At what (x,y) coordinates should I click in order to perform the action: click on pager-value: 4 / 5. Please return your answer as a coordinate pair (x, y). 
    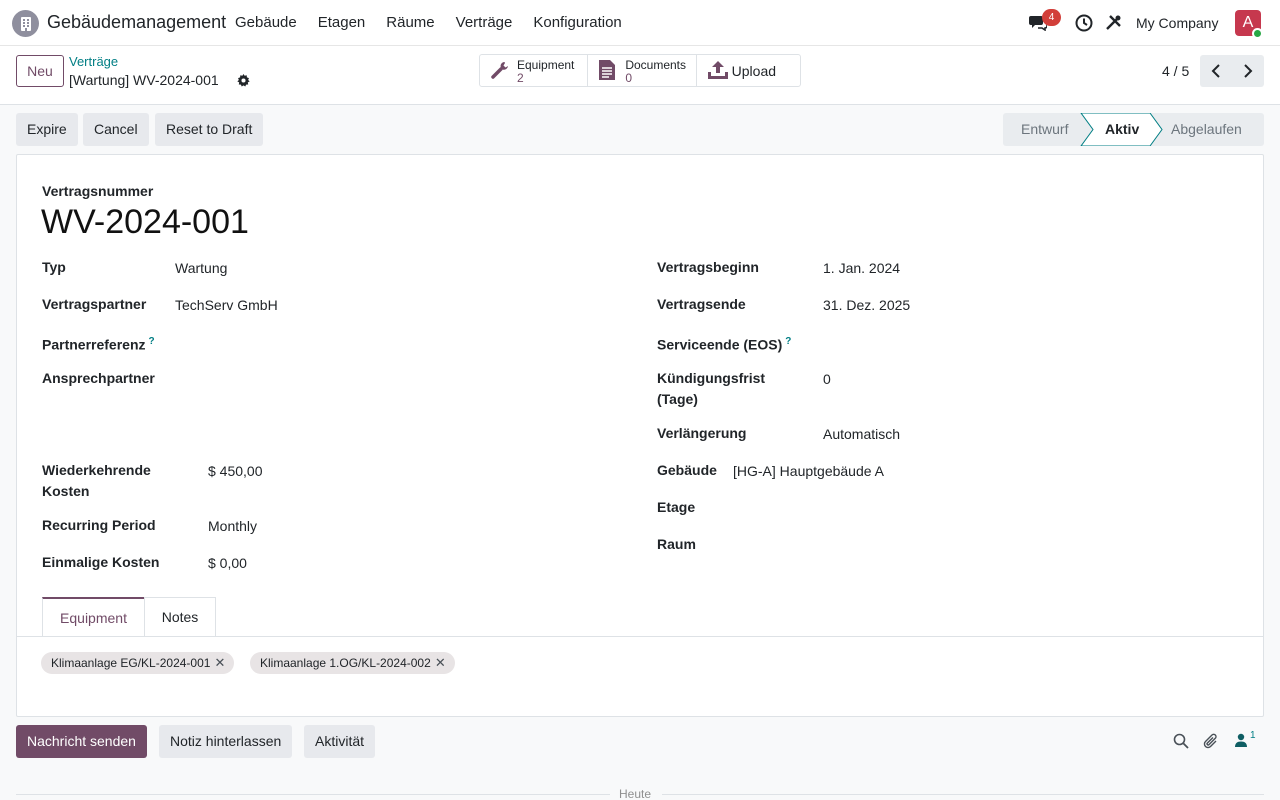
    Looking at the image, I should click on (1175, 71).